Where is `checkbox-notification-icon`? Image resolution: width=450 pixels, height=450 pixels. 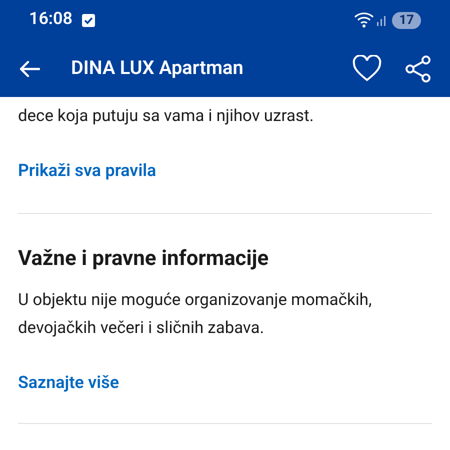
checkbox-notification-icon is located at coordinates (89, 20).